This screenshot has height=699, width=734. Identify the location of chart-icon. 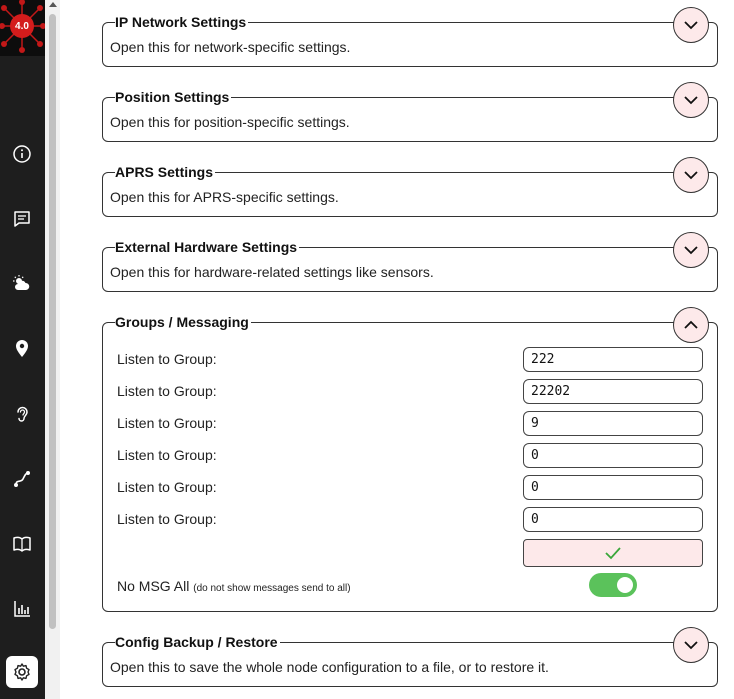
(22, 609).